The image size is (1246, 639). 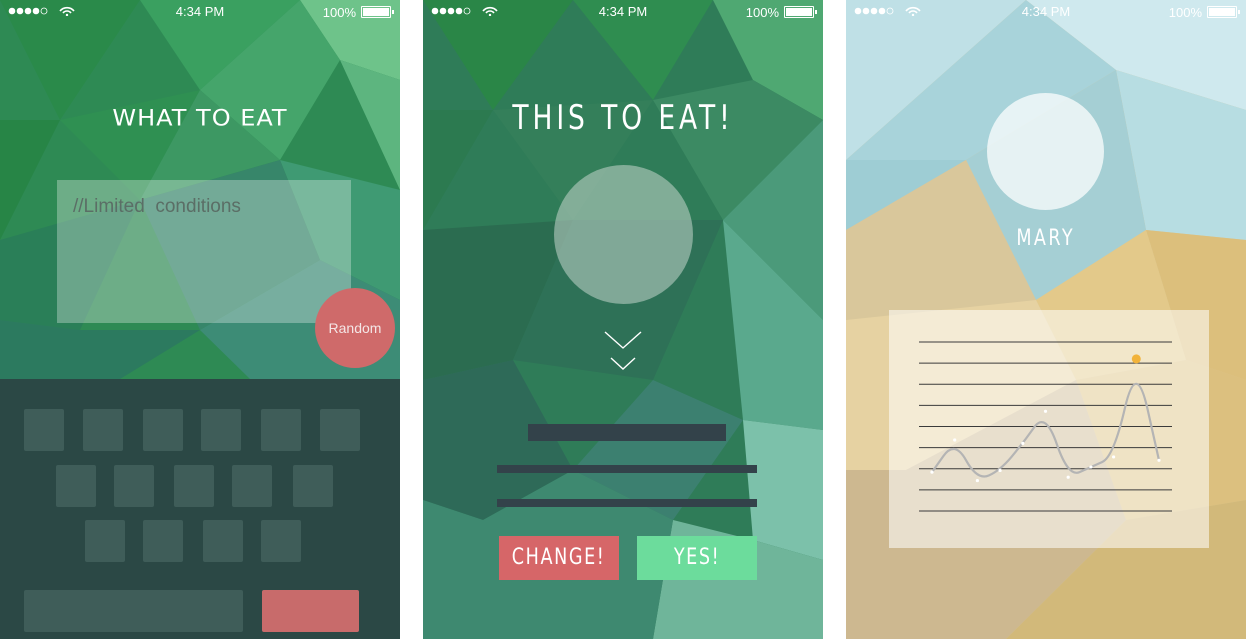 I want to click on user-name-text: MARY, so click(x=1046, y=238).